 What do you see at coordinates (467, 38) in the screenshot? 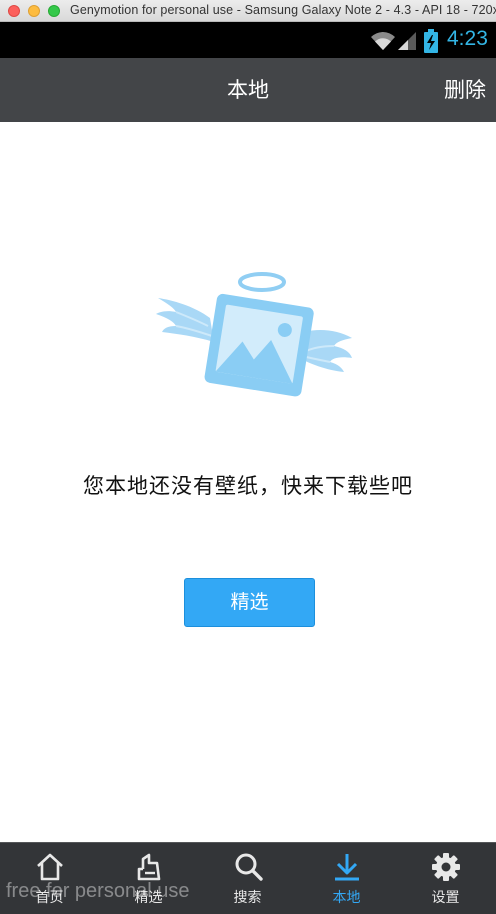
I see `status-clock: 4:23` at bounding box center [467, 38].